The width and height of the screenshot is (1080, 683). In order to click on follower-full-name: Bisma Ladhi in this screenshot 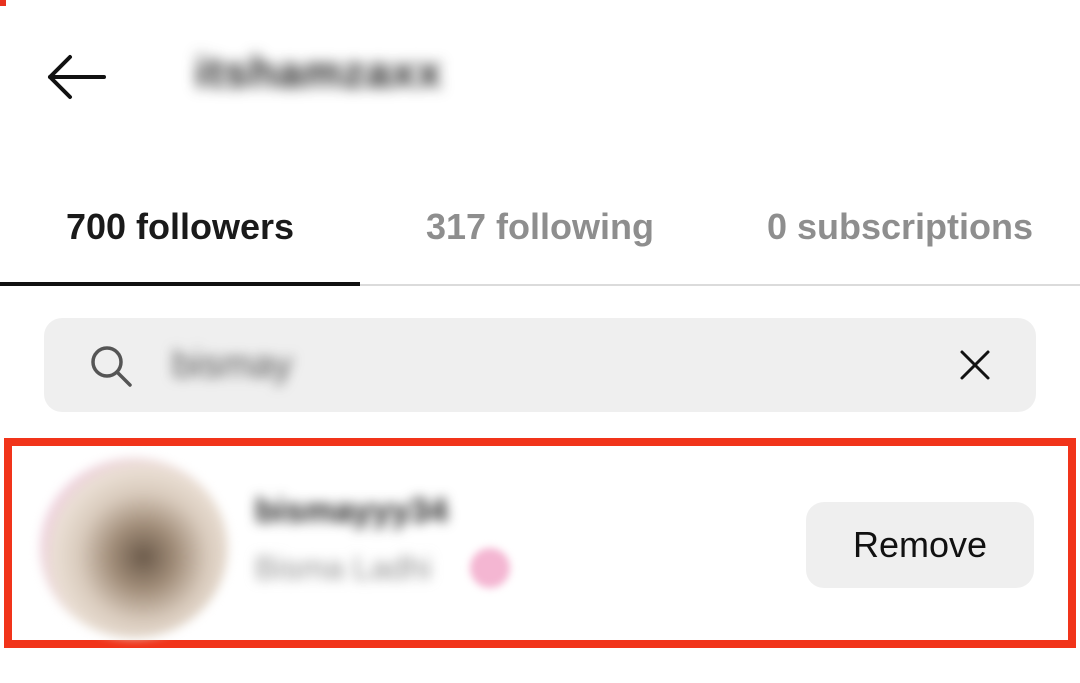, I will do `click(343, 568)`.